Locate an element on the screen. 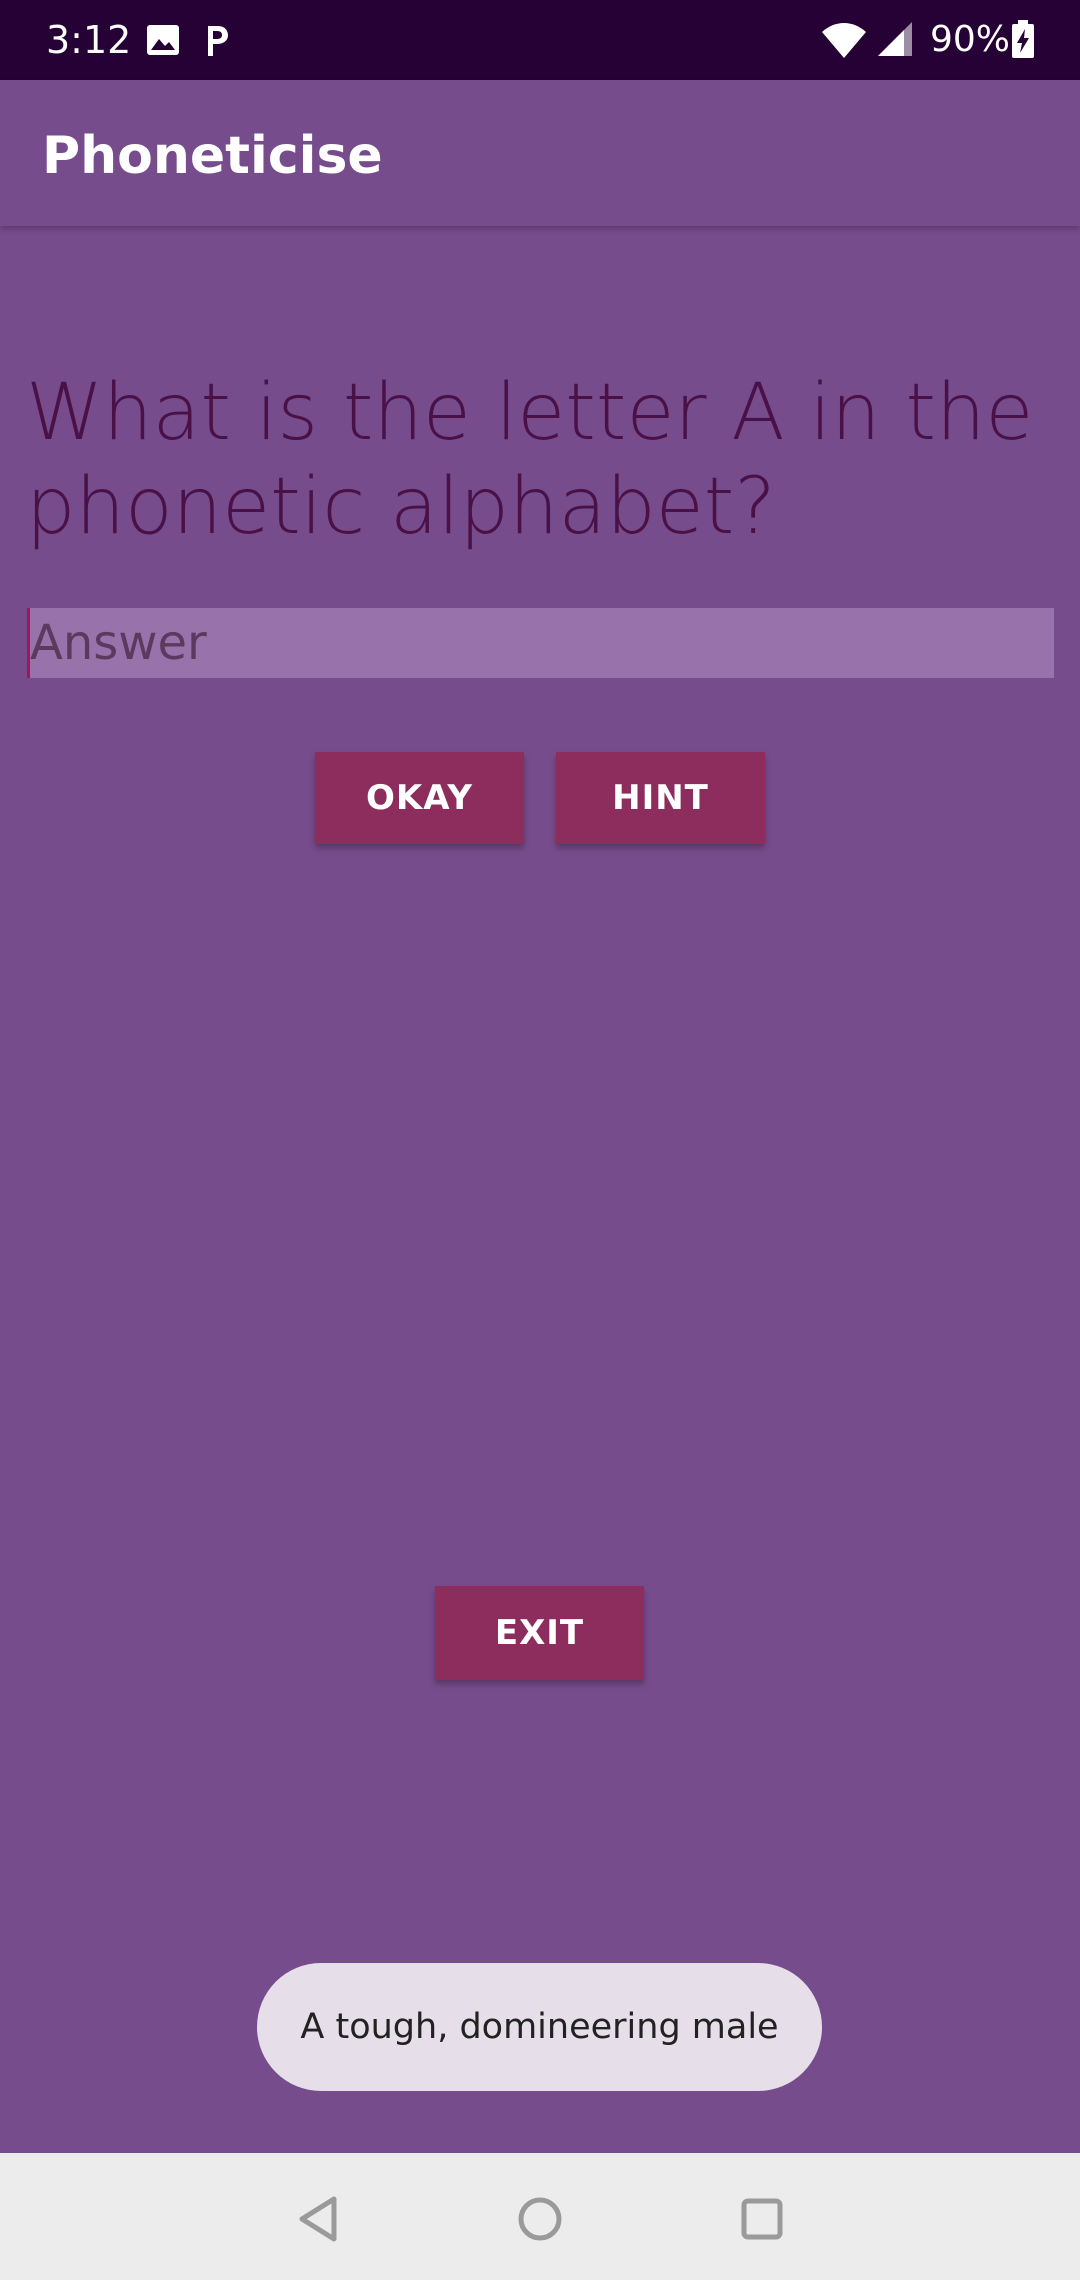 This screenshot has width=1080, height=2280. toast-message: A tough, domineering male is located at coordinates (539, 2027).